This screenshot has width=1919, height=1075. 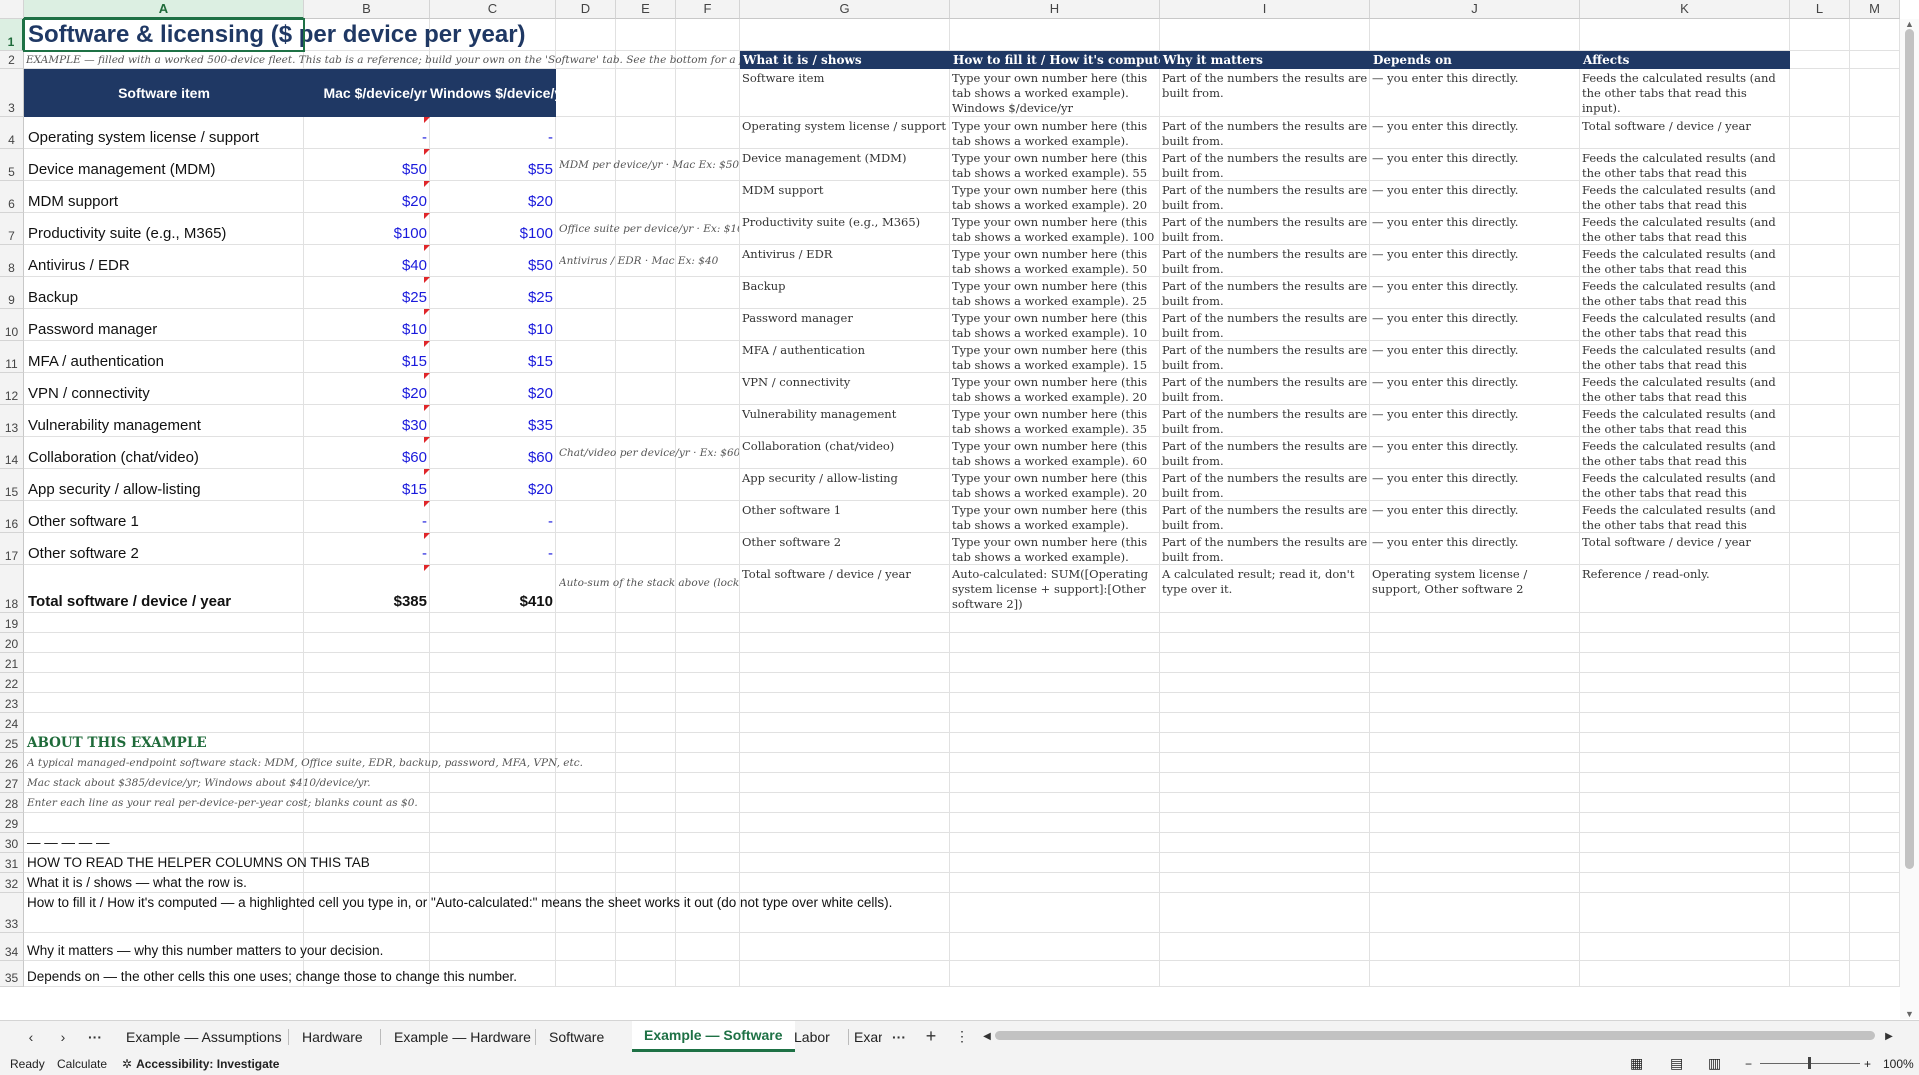 I want to click on column-header-d: D, so click(x=586, y=9).